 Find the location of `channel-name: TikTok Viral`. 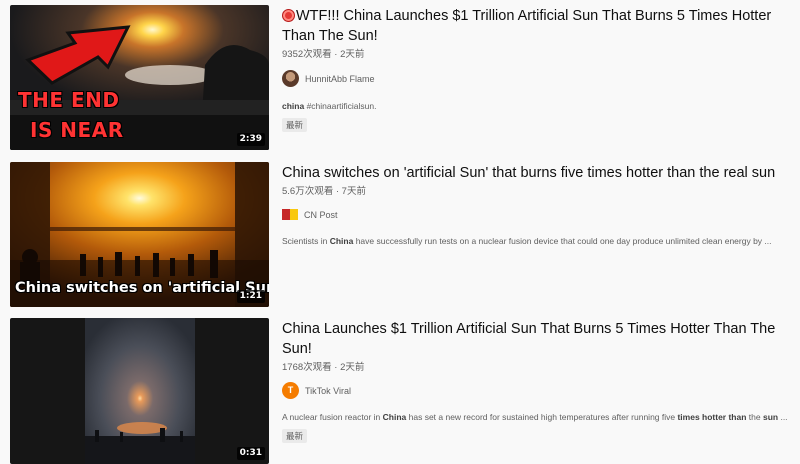

channel-name: TikTok Viral is located at coordinates (328, 391).